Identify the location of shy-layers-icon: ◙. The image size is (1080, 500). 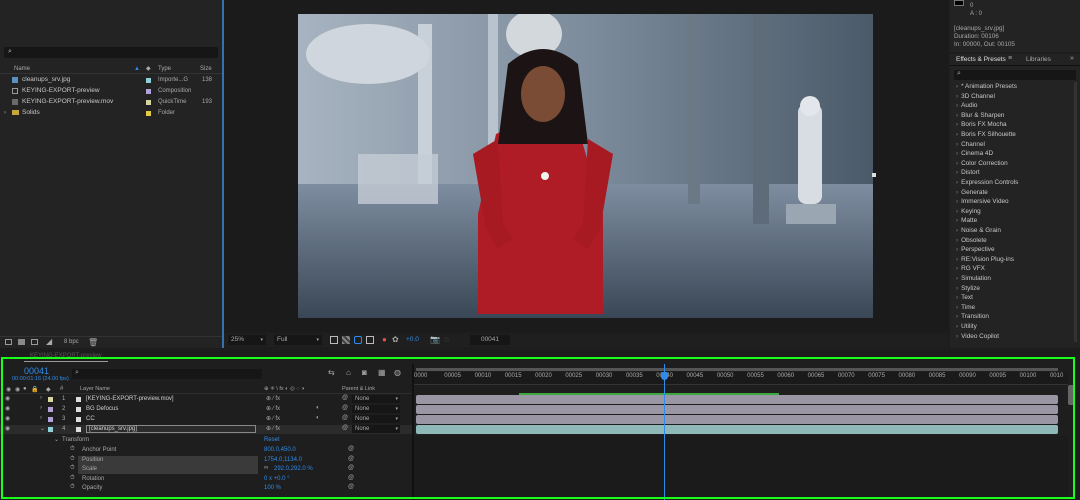
(364, 372).